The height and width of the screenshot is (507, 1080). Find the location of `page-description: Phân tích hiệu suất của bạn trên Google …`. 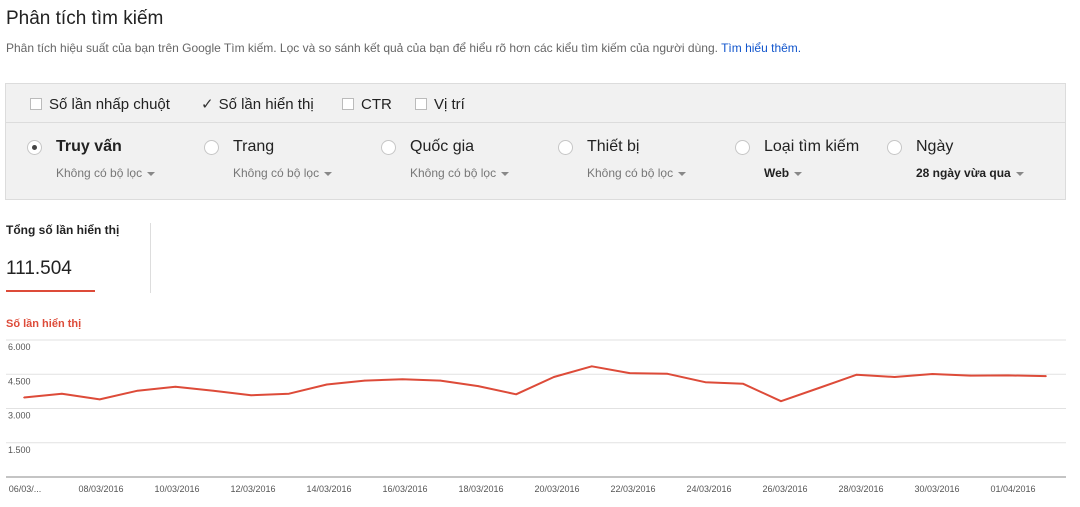

page-description: Phân tích hiệu suất của bạn trên Google … is located at coordinates (403, 48).